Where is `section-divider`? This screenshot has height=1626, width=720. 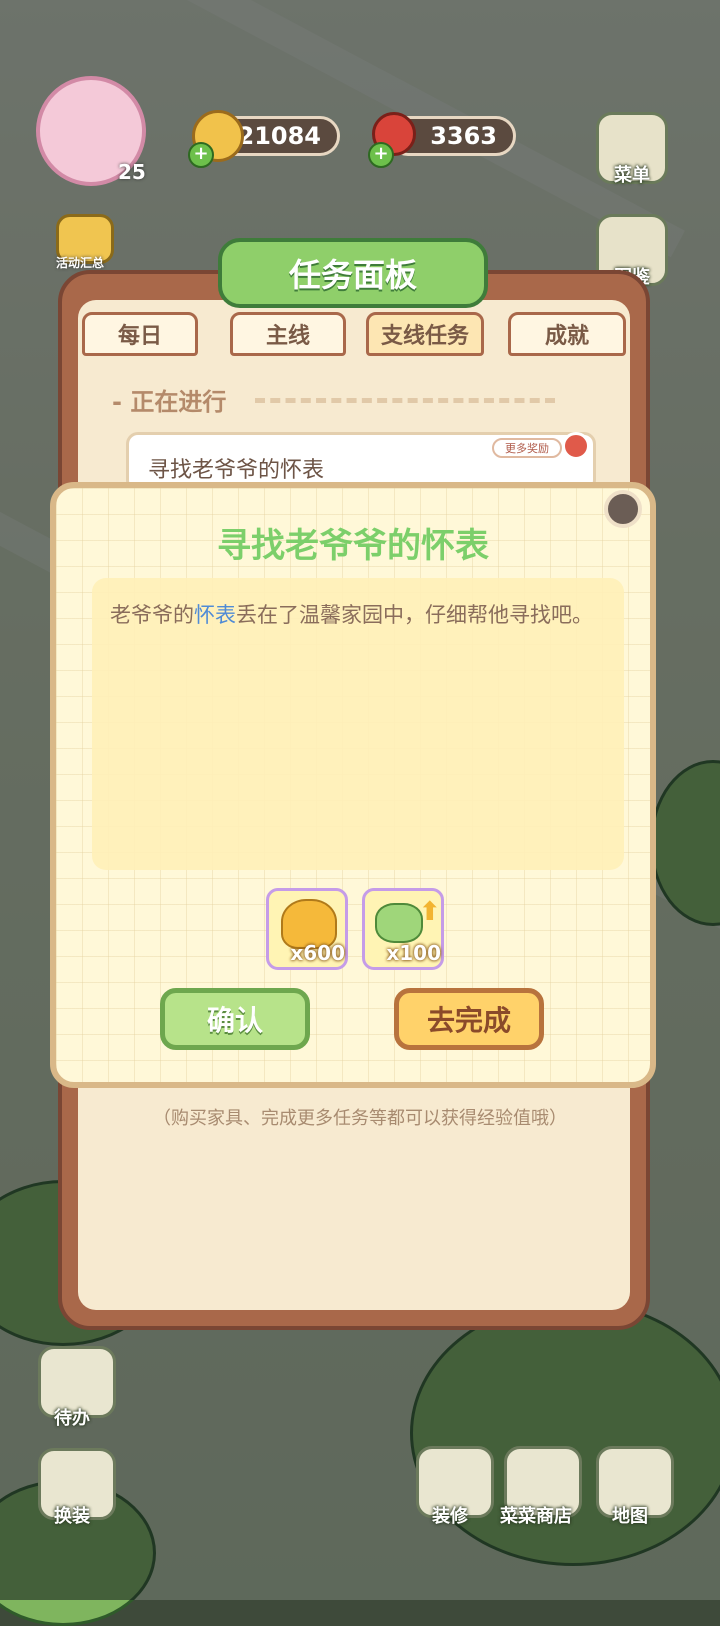
section-divider is located at coordinates (405, 400).